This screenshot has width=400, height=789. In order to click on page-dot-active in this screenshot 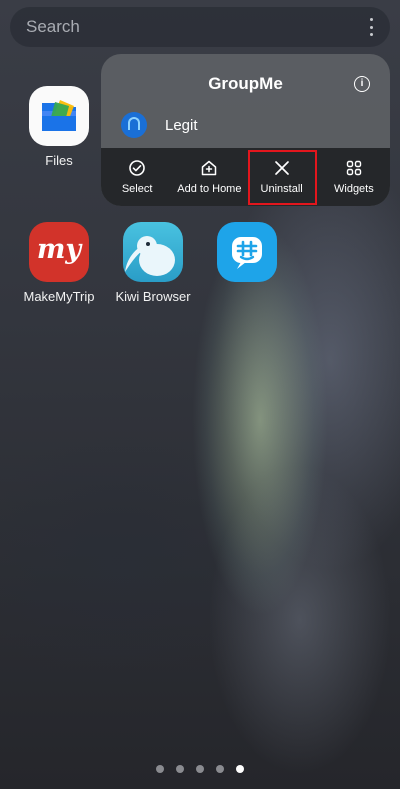, I will do `click(240, 769)`.